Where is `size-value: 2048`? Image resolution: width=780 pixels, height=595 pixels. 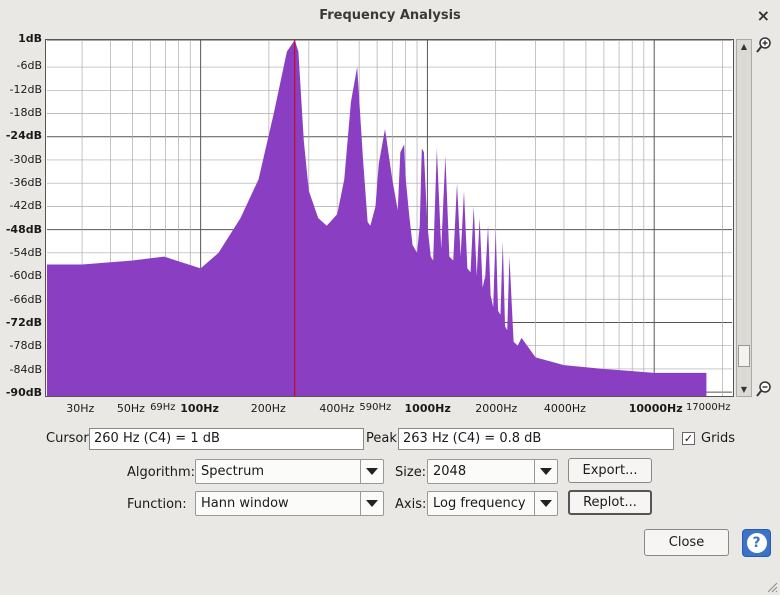 size-value: 2048 is located at coordinates (450, 471).